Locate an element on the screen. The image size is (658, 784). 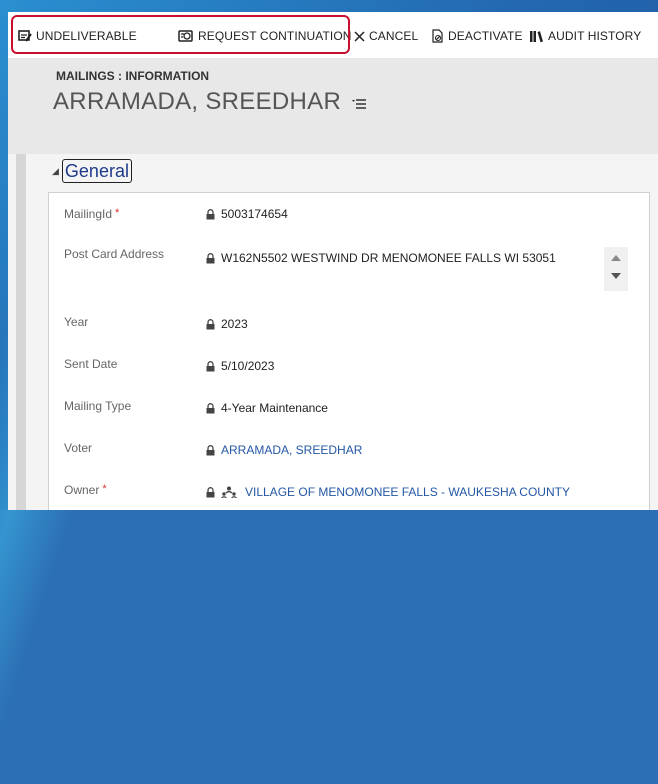
cancel-button: CANCEL is located at coordinates (386, 36).